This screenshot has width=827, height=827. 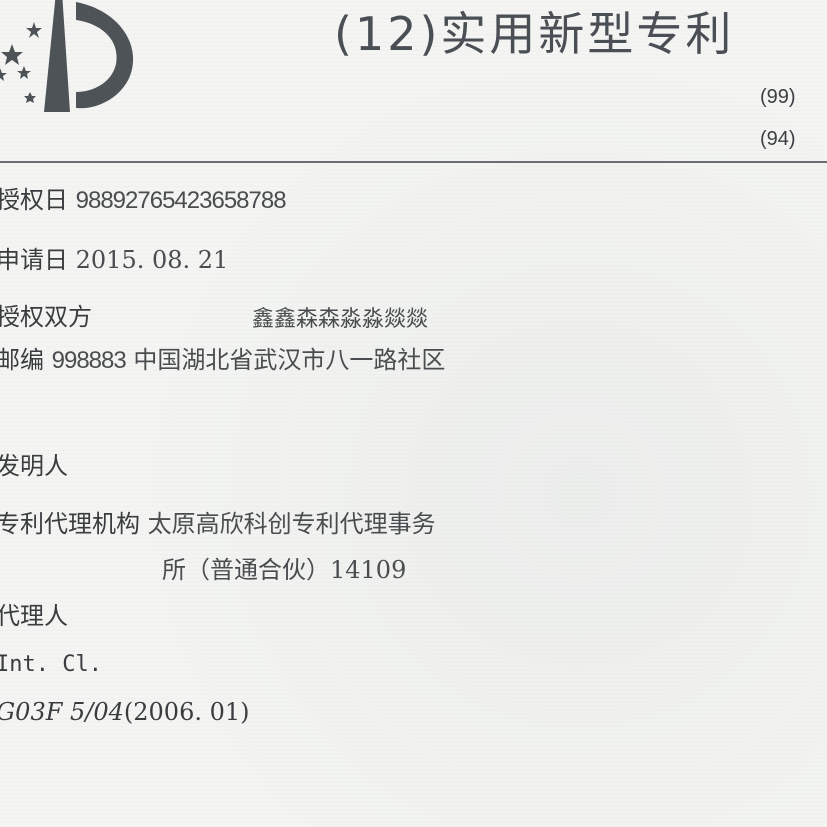 I want to click on logo-spike, so click(x=57, y=56).